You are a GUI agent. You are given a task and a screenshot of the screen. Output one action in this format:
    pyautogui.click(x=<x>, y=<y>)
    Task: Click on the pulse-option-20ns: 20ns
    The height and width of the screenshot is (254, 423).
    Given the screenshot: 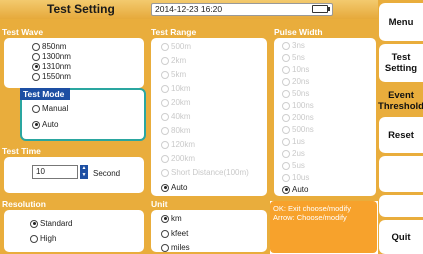 What is the action you would take?
    pyautogui.click(x=295, y=81)
    